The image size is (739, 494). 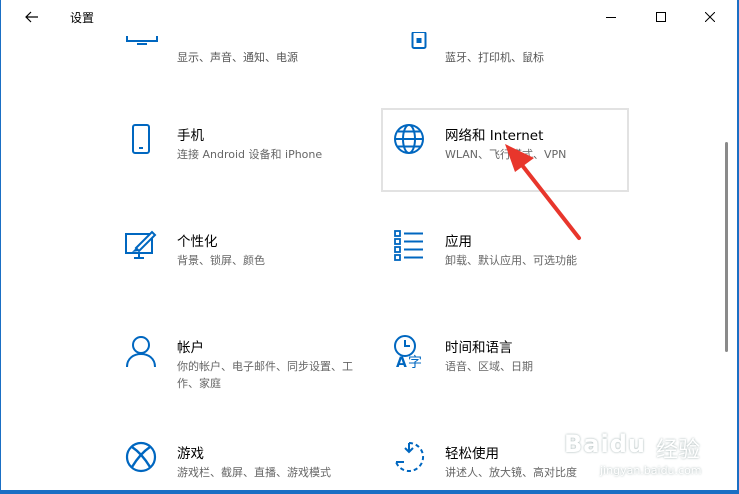 What do you see at coordinates (141, 139) in the screenshot?
I see `phone-icon` at bounding box center [141, 139].